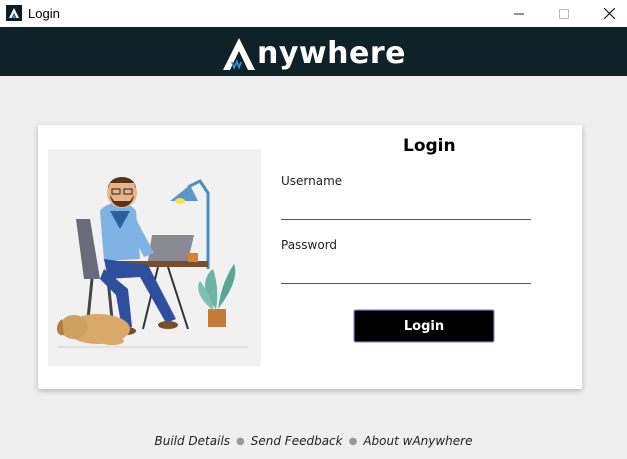 The width and height of the screenshot is (627, 459). What do you see at coordinates (406, 208) in the screenshot?
I see `username-input` at bounding box center [406, 208].